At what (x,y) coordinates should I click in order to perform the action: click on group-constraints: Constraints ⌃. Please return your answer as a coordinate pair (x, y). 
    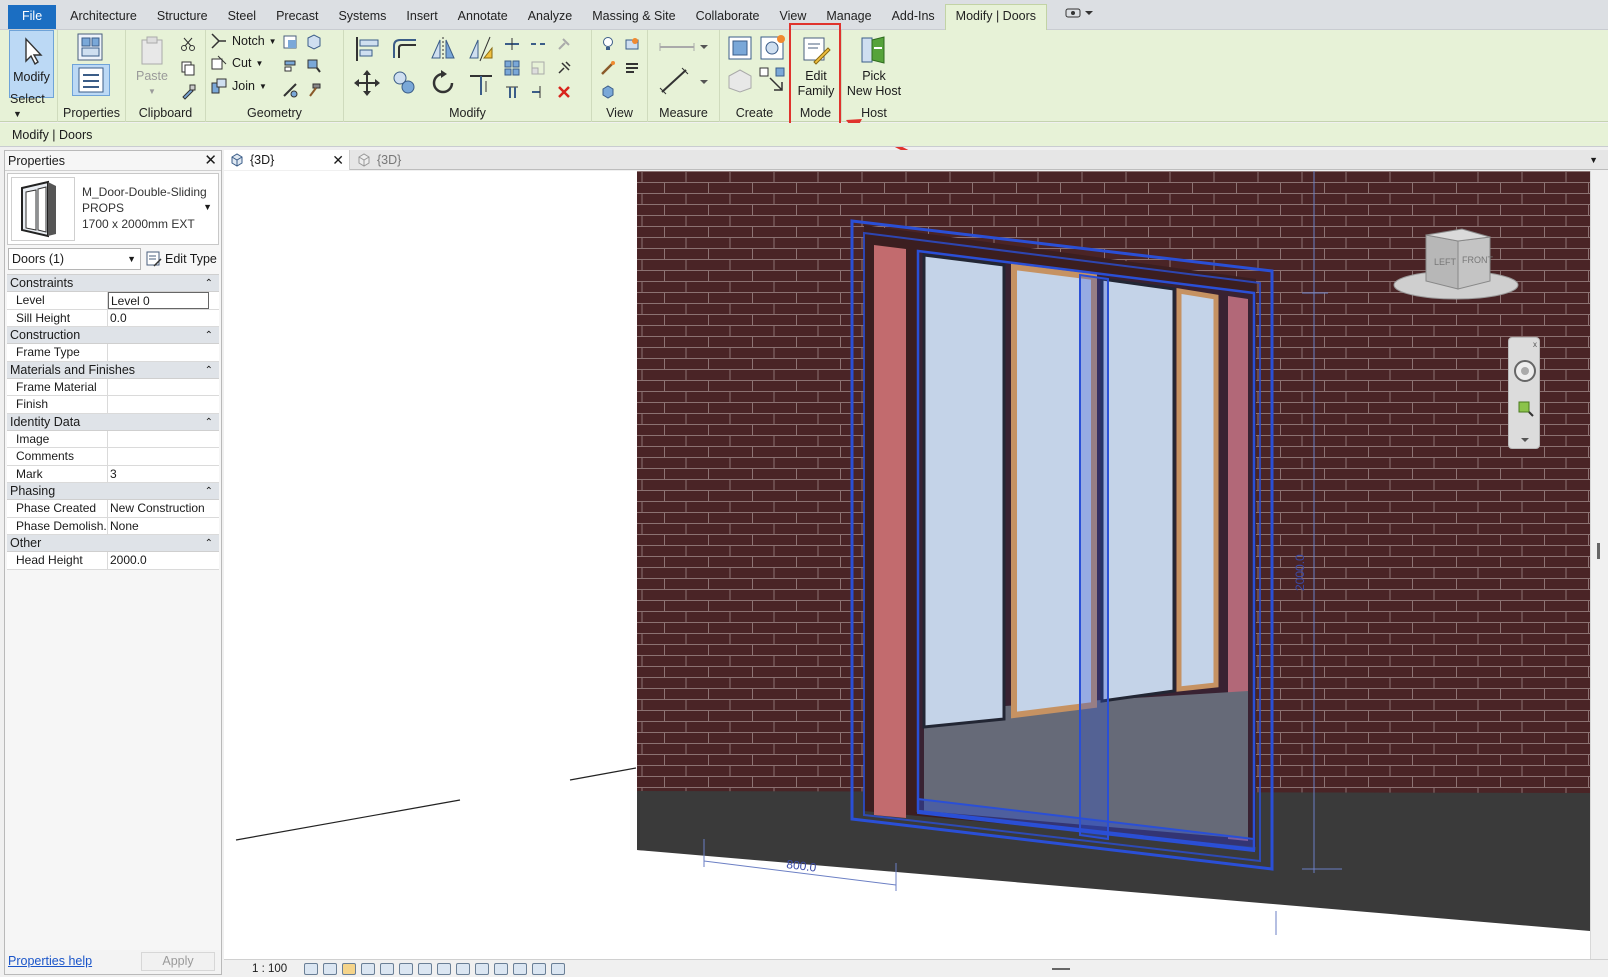
    Looking at the image, I should click on (113, 283).